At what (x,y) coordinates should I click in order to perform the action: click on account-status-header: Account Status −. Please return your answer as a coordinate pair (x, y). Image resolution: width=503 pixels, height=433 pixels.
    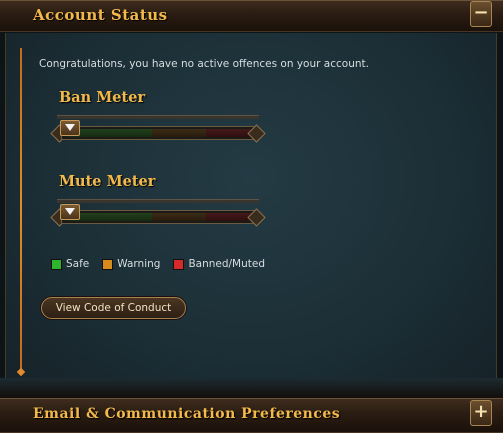
    Looking at the image, I should click on (251, 16).